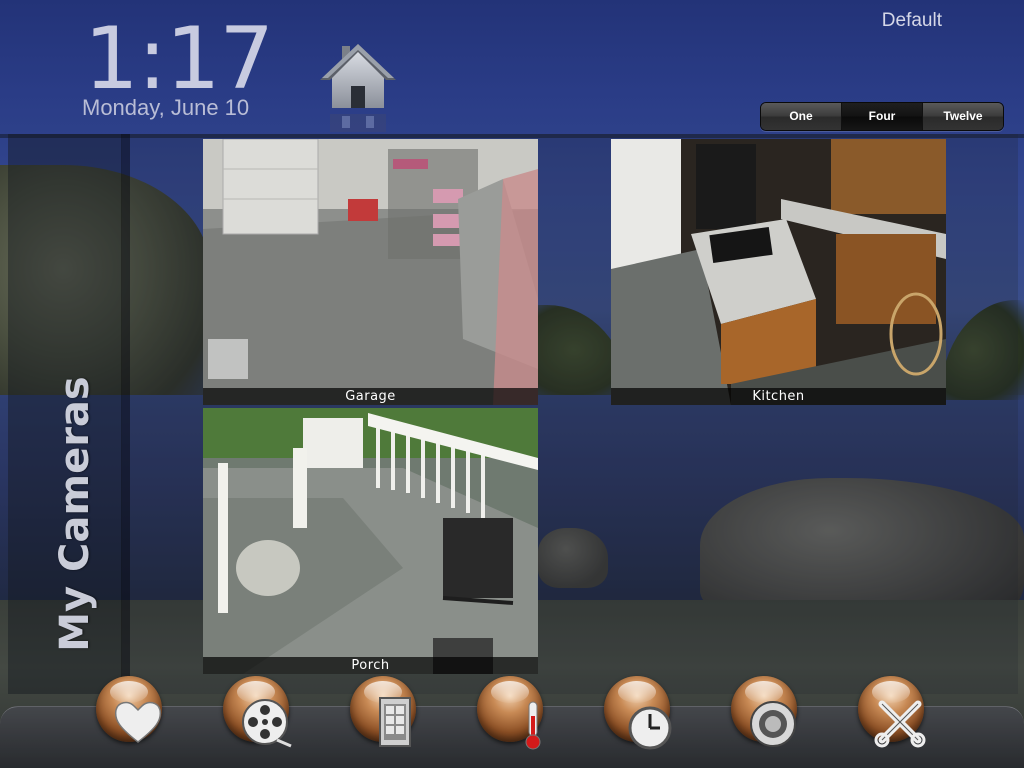  I want to click on camera-feed-porch, so click(370, 541).